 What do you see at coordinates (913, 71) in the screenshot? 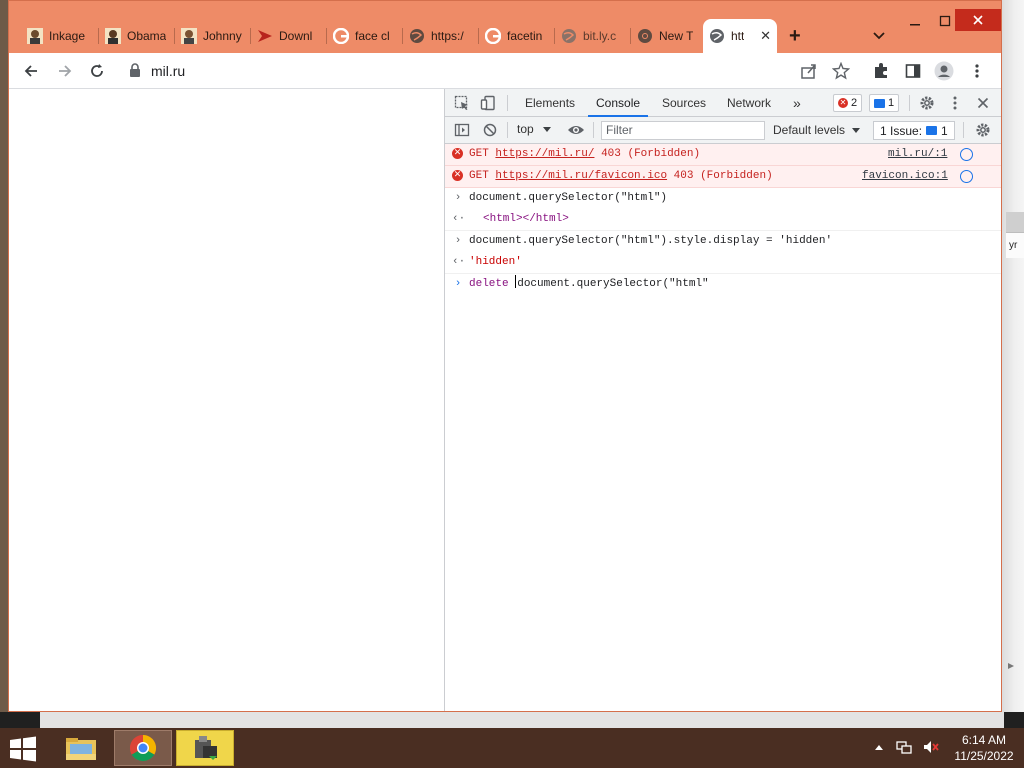
I see `side-panel-icon` at bounding box center [913, 71].